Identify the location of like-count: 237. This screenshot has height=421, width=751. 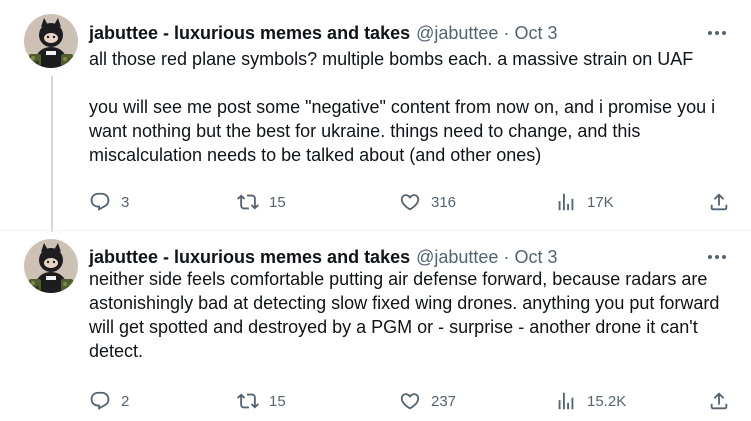
(444, 401).